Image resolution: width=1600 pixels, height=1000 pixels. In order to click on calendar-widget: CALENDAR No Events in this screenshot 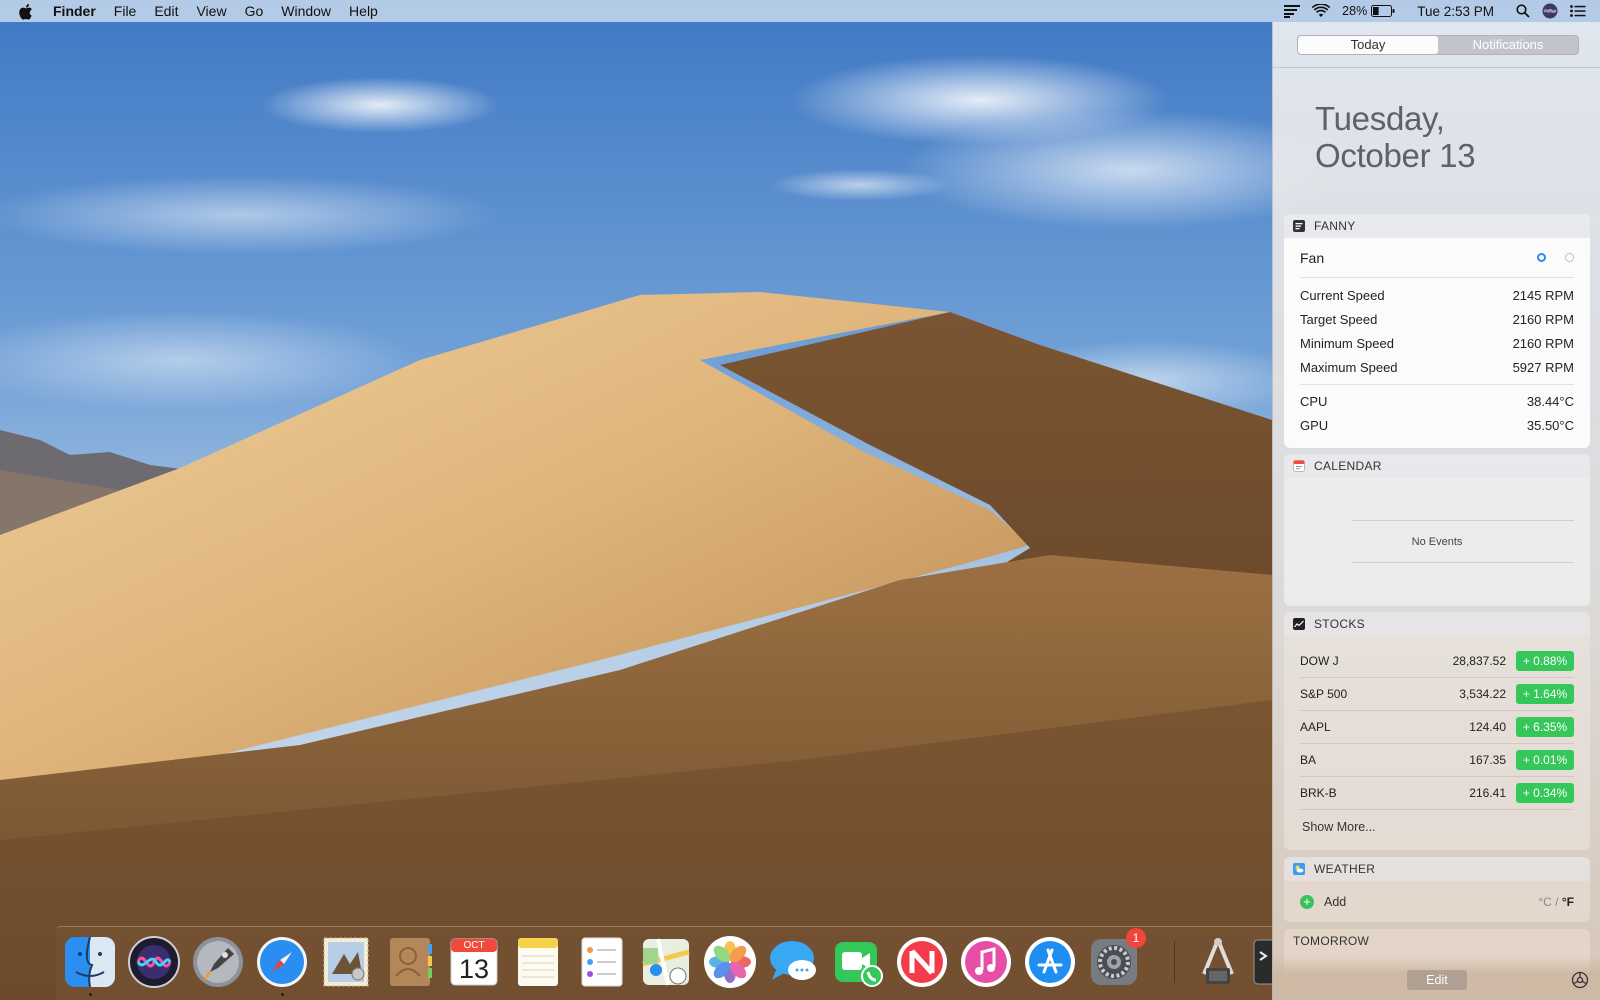, I will do `click(1437, 530)`.